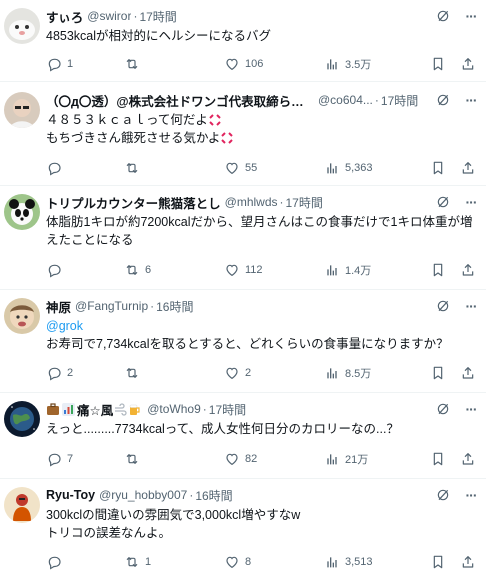 This screenshot has height=584, width=486. Describe the element at coordinates (369, 373) in the screenshot. I see `views-button: 8.5万` at that location.